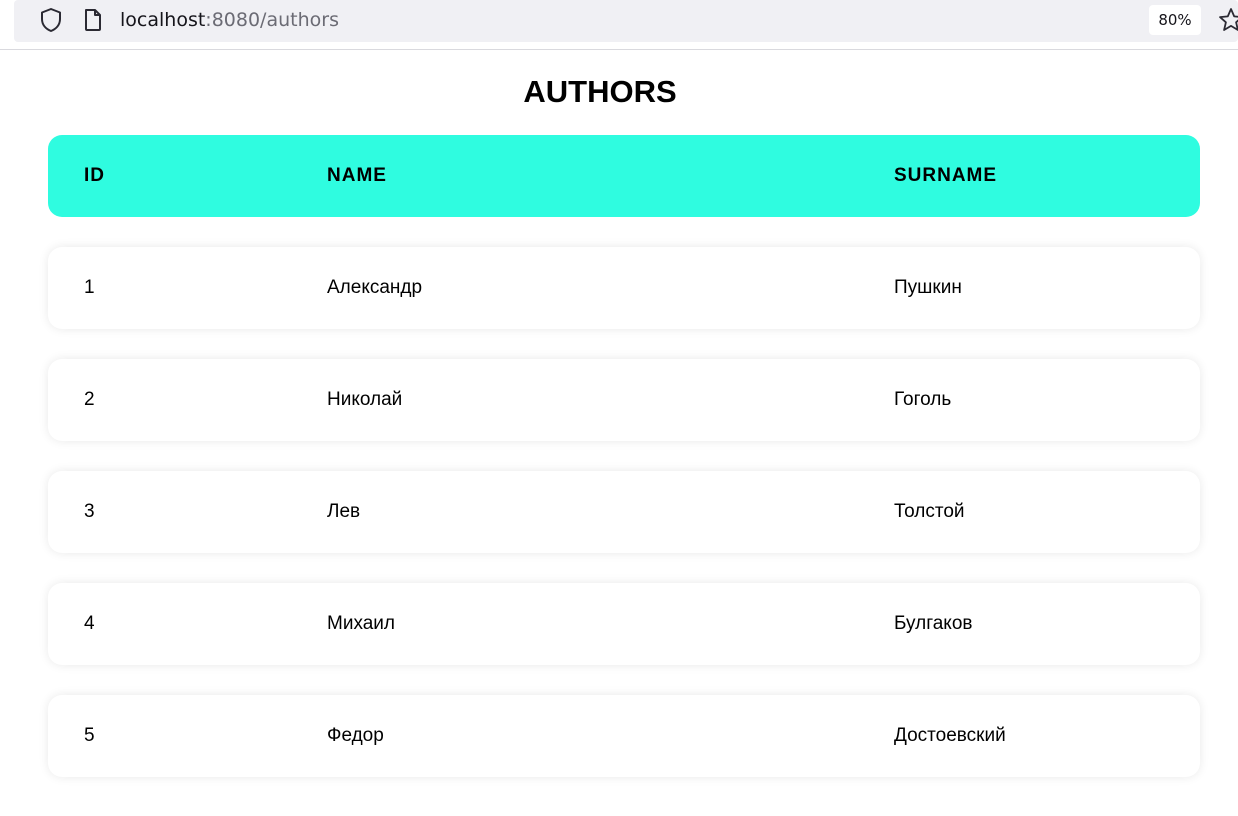 The height and width of the screenshot is (816, 1238). I want to click on table-row: 1 Александр Пушкин, so click(624, 288).